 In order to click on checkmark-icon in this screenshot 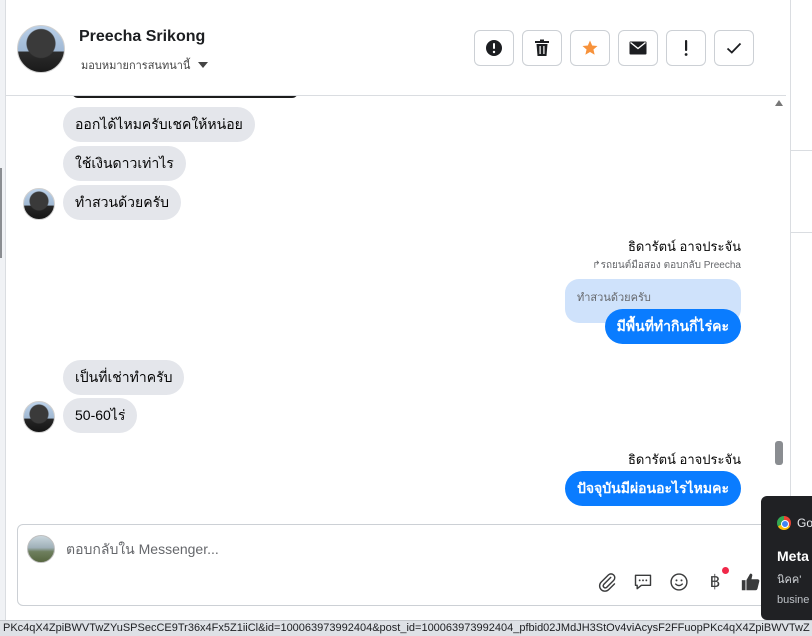, I will do `click(734, 48)`.